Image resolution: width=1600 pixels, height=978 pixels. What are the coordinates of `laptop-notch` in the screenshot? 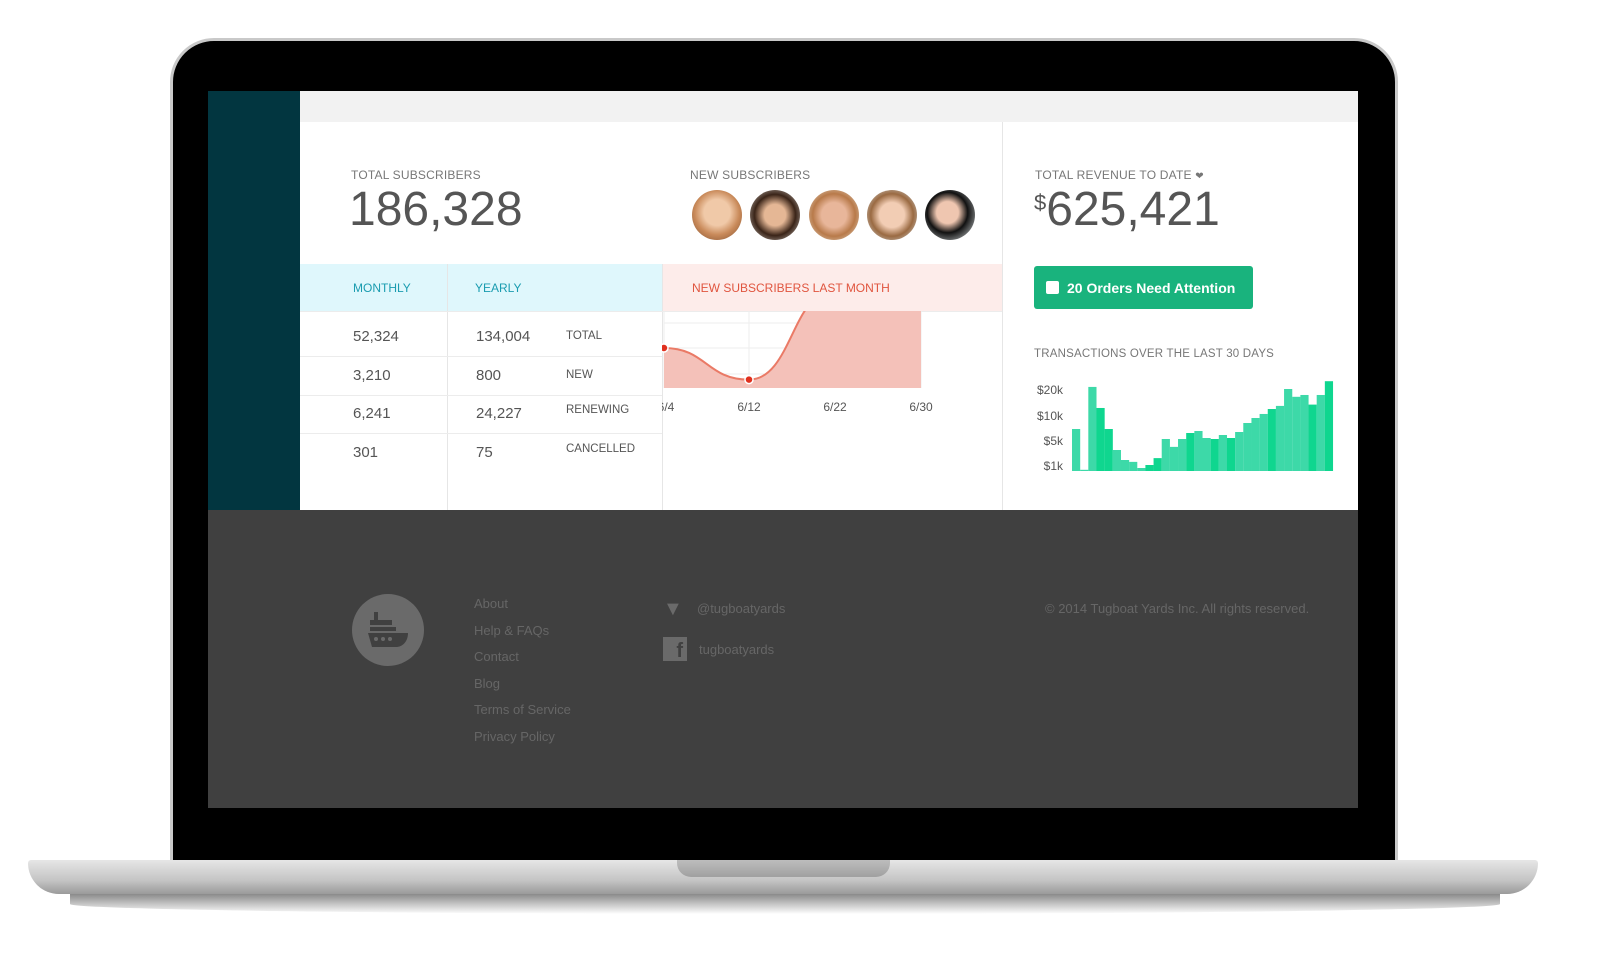 It's located at (783, 868).